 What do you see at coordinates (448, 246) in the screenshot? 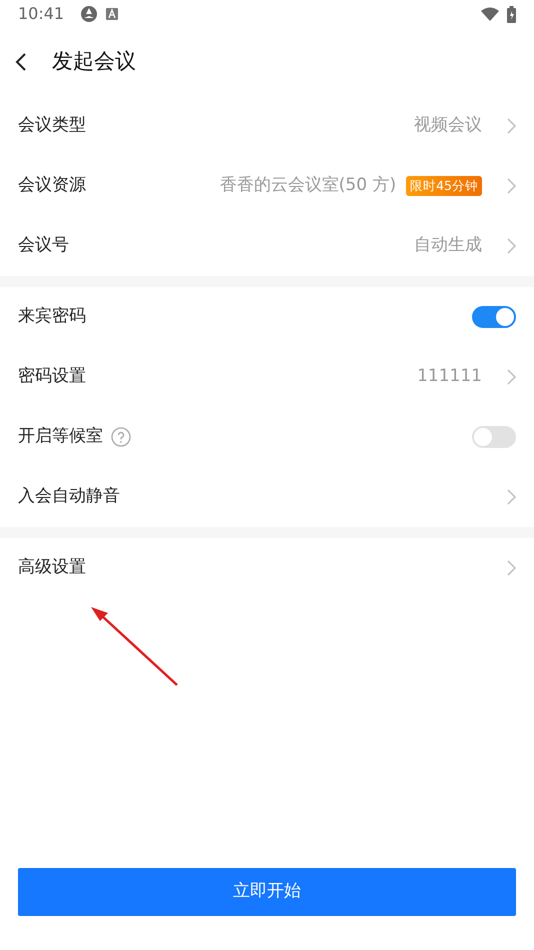
I see `row-value: 自动生成` at bounding box center [448, 246].